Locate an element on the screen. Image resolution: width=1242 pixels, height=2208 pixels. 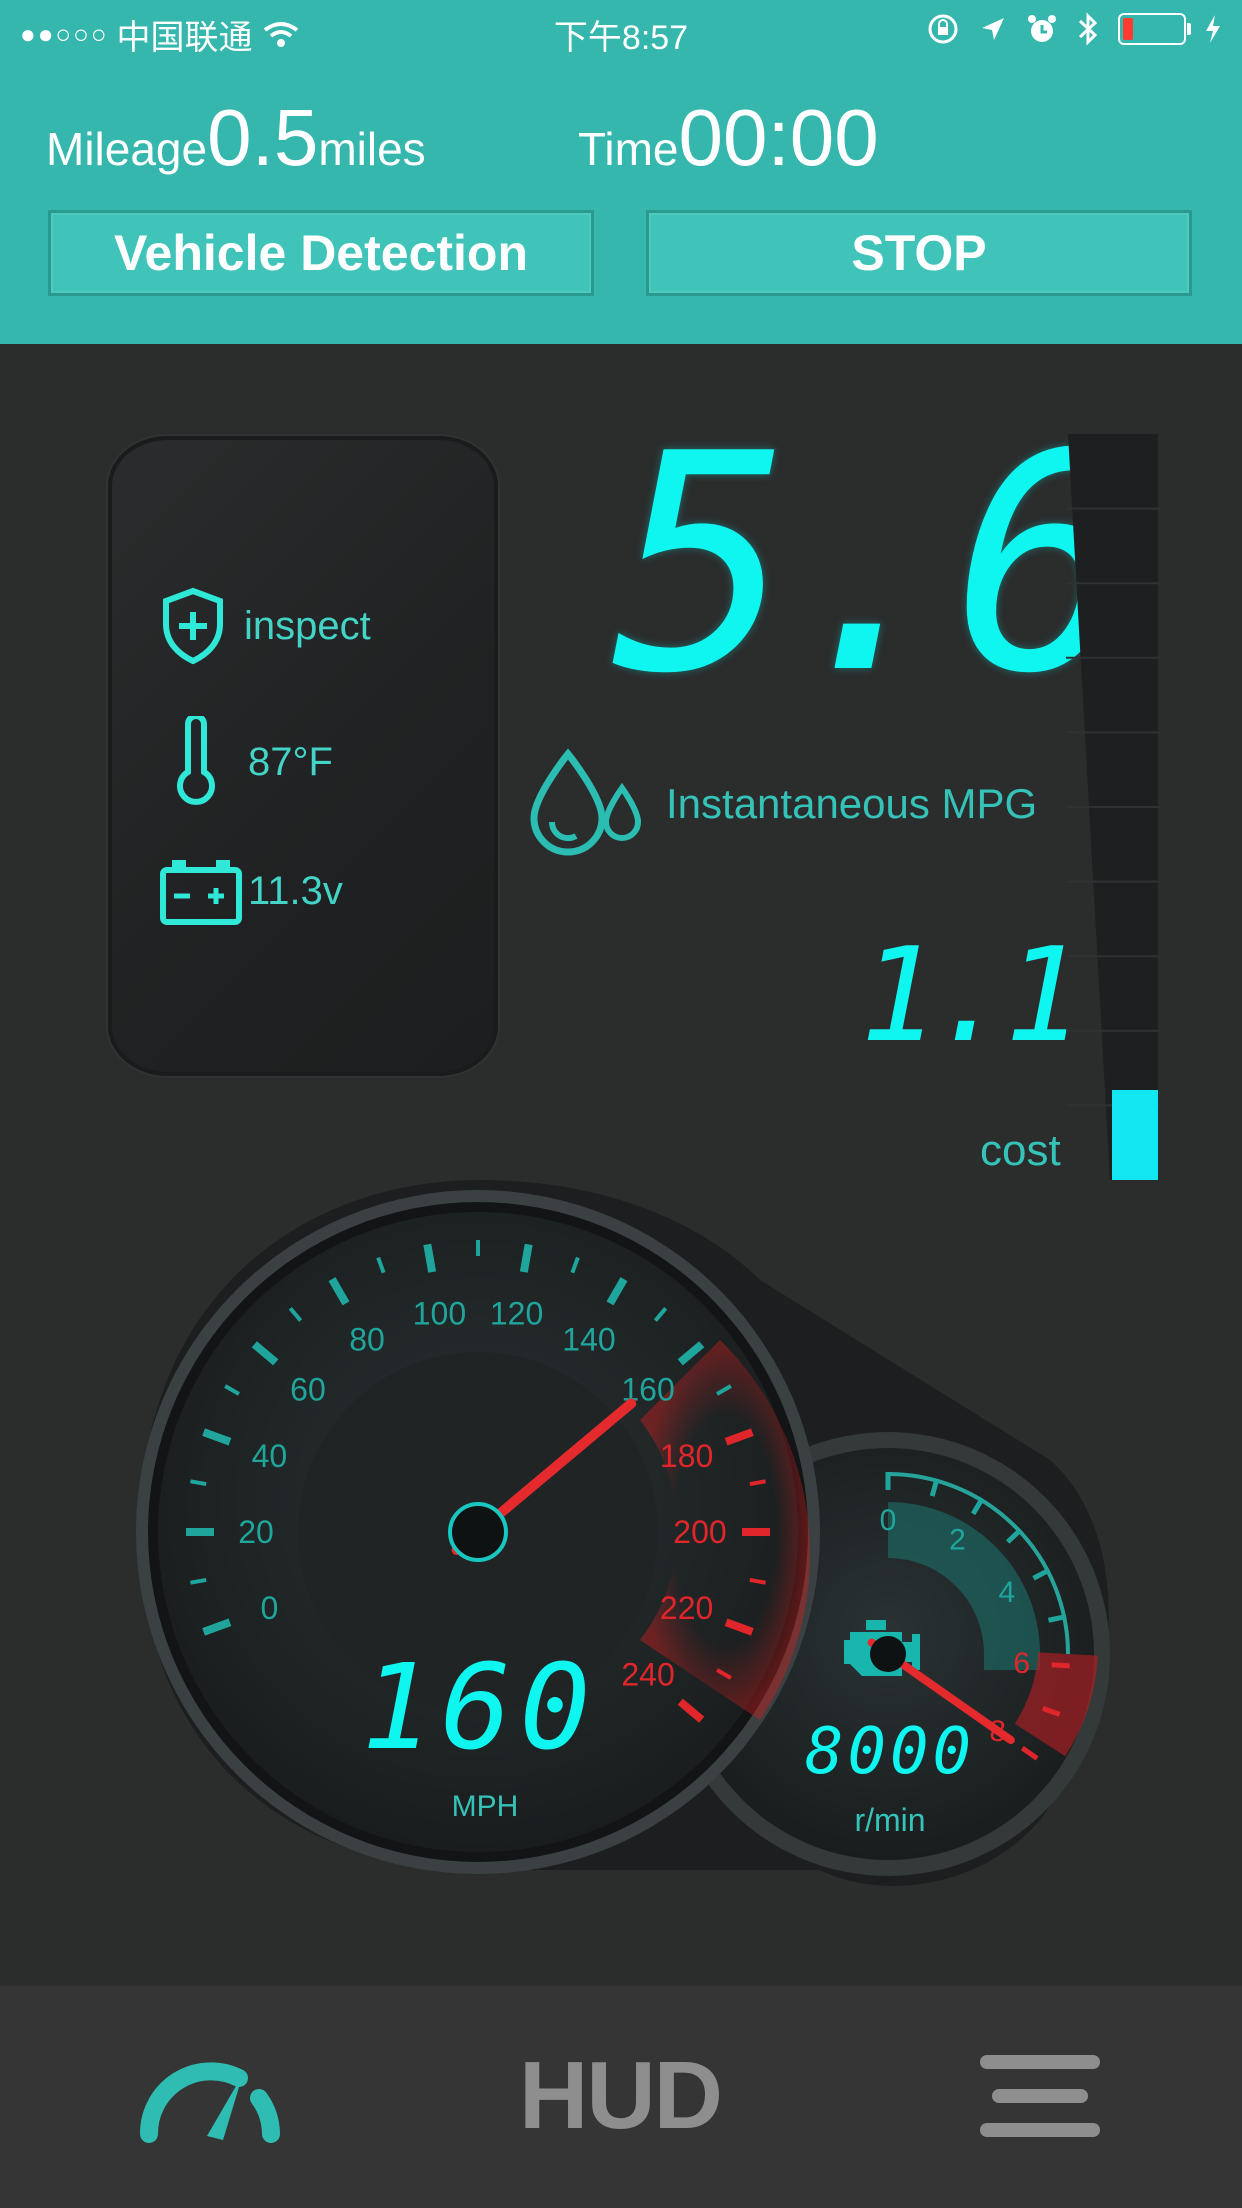
hud-label: HUD is located at coordinates (621, 2095).